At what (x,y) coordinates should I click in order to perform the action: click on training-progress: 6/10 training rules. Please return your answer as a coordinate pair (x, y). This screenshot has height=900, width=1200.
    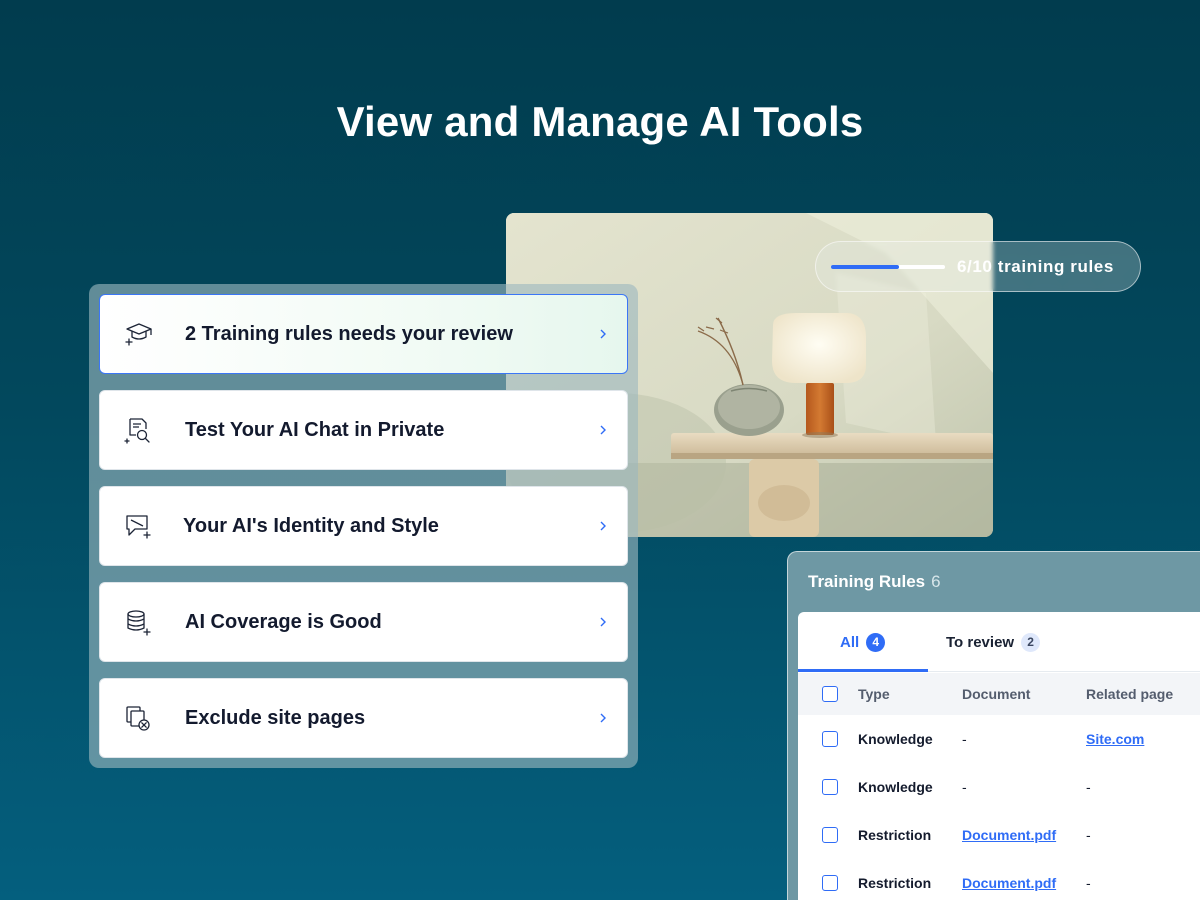
    Looking at the image, I should click on (978, 266).